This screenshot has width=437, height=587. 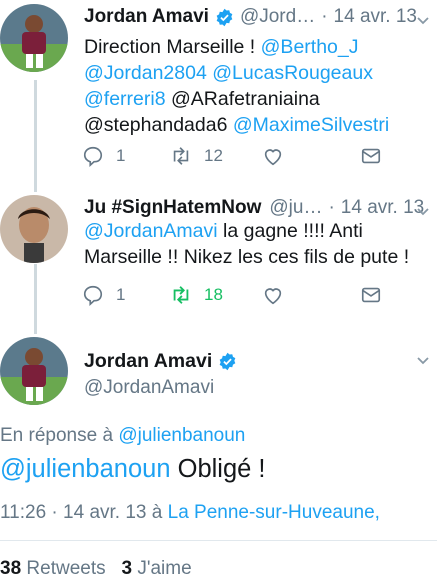 I want to click on retweet-count: 18, so click(x=213, y=294).